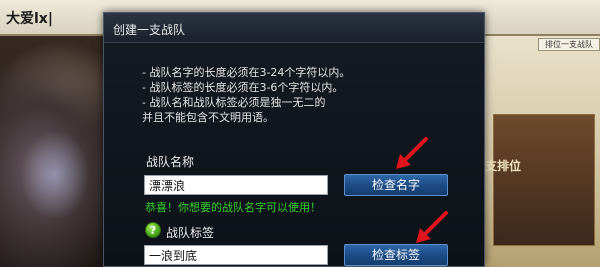  I want to click on background-small-button: 排位一支战队, so click(569, 44).